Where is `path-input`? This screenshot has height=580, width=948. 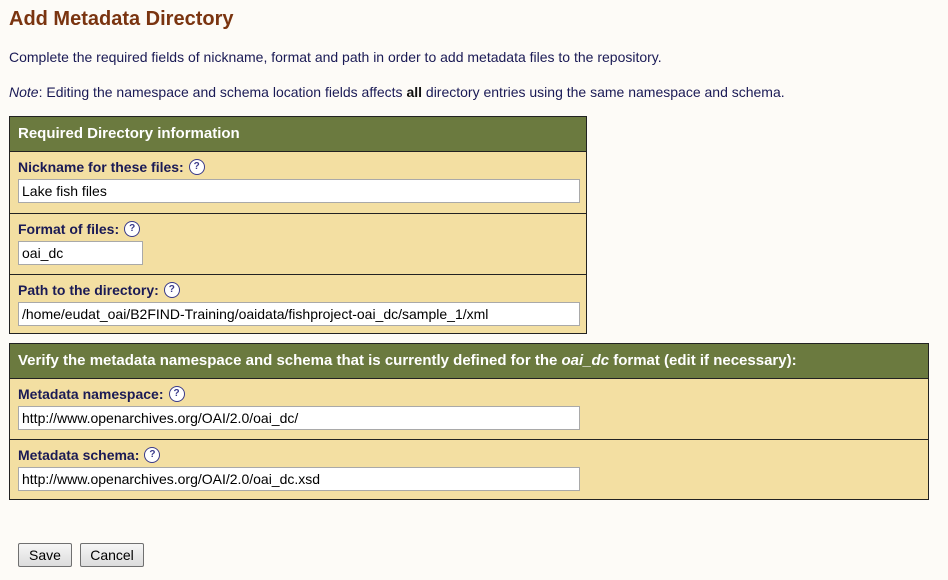 path-input is located at coordinates (299, 314).